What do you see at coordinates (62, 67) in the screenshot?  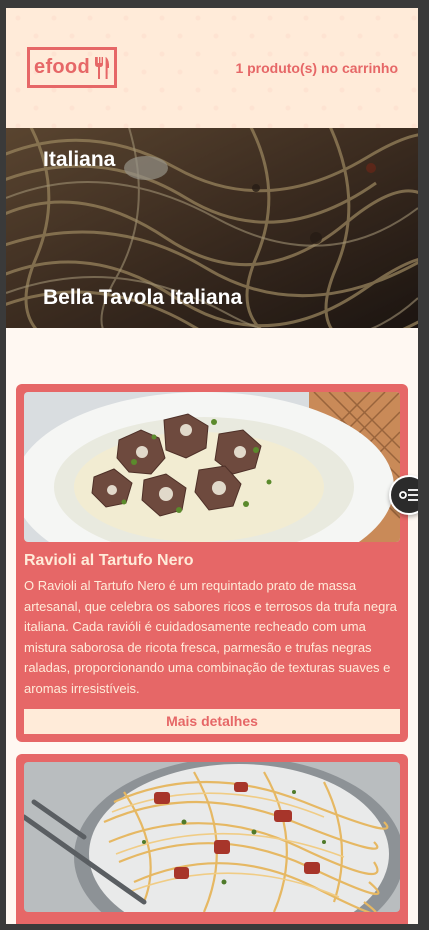 I see `logo-text: efood` at bounding box center [62, 67].